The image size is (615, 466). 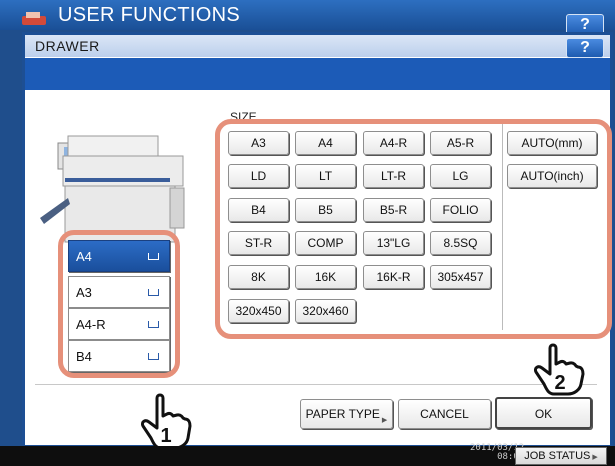 What do you see at coordinates (34, 18) in the screenshot?
I see `user-functions-icon` at bounding box center [34, 18].